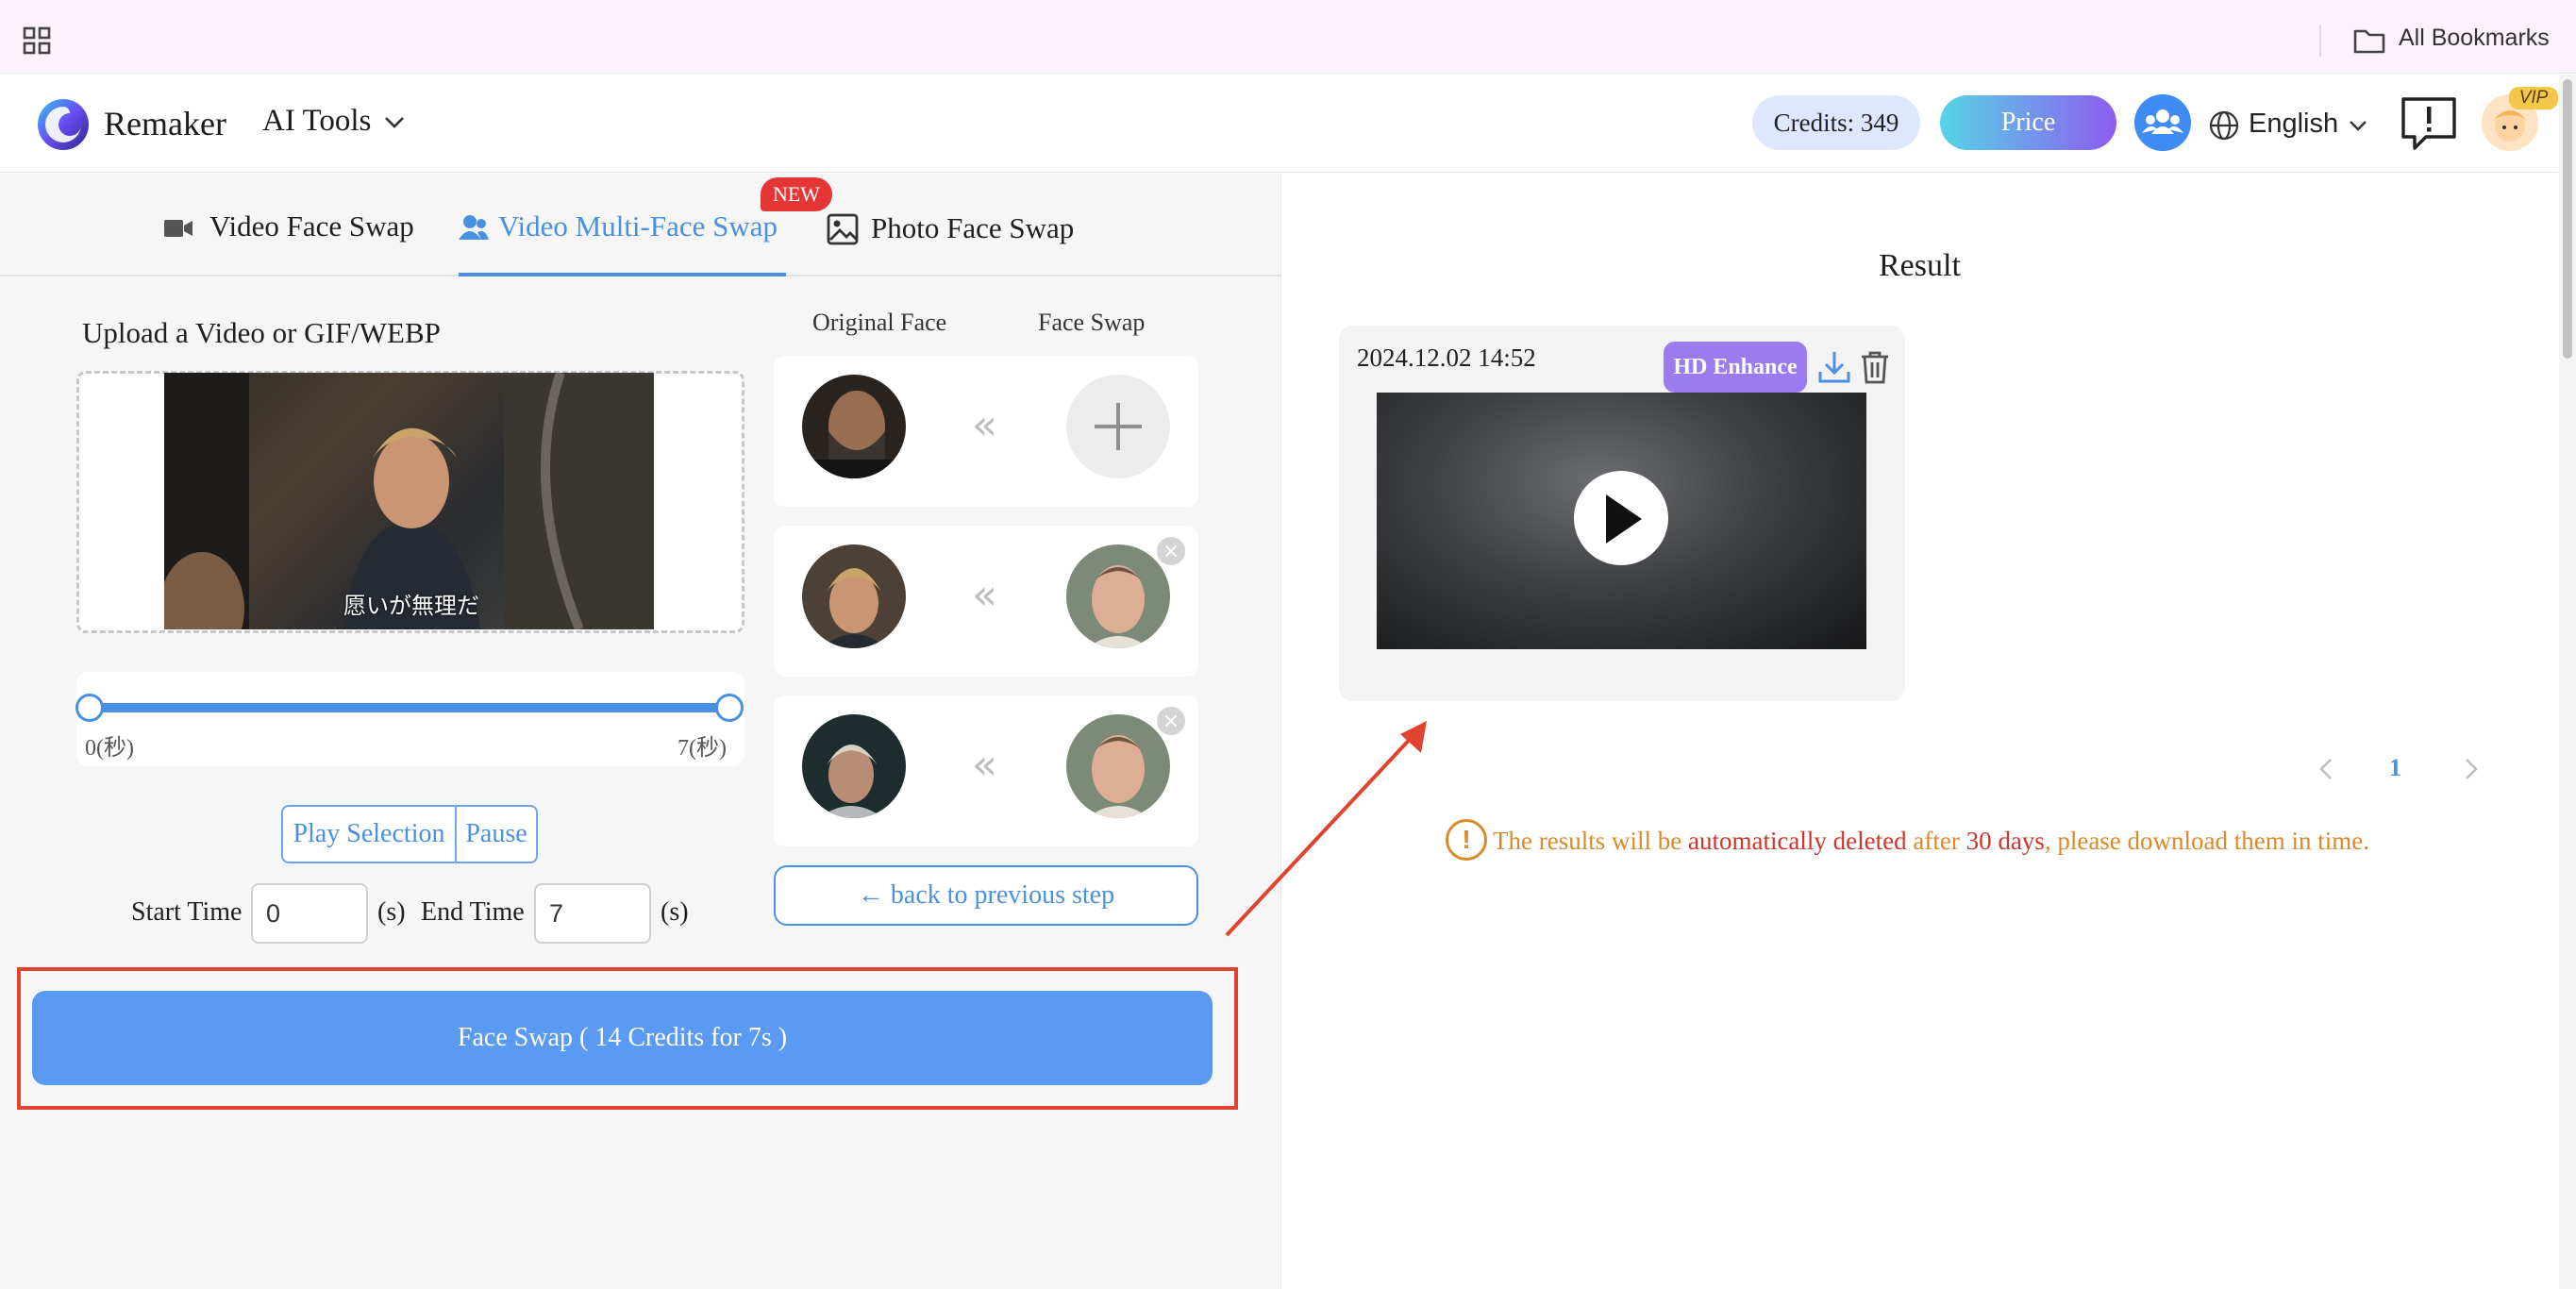 This screenshot has width=2576, height=1289. Describe the element at coordinates (972, 228) in the screenshot. I see `tab-photo-face-swap: Photo Face Swap` at that location.